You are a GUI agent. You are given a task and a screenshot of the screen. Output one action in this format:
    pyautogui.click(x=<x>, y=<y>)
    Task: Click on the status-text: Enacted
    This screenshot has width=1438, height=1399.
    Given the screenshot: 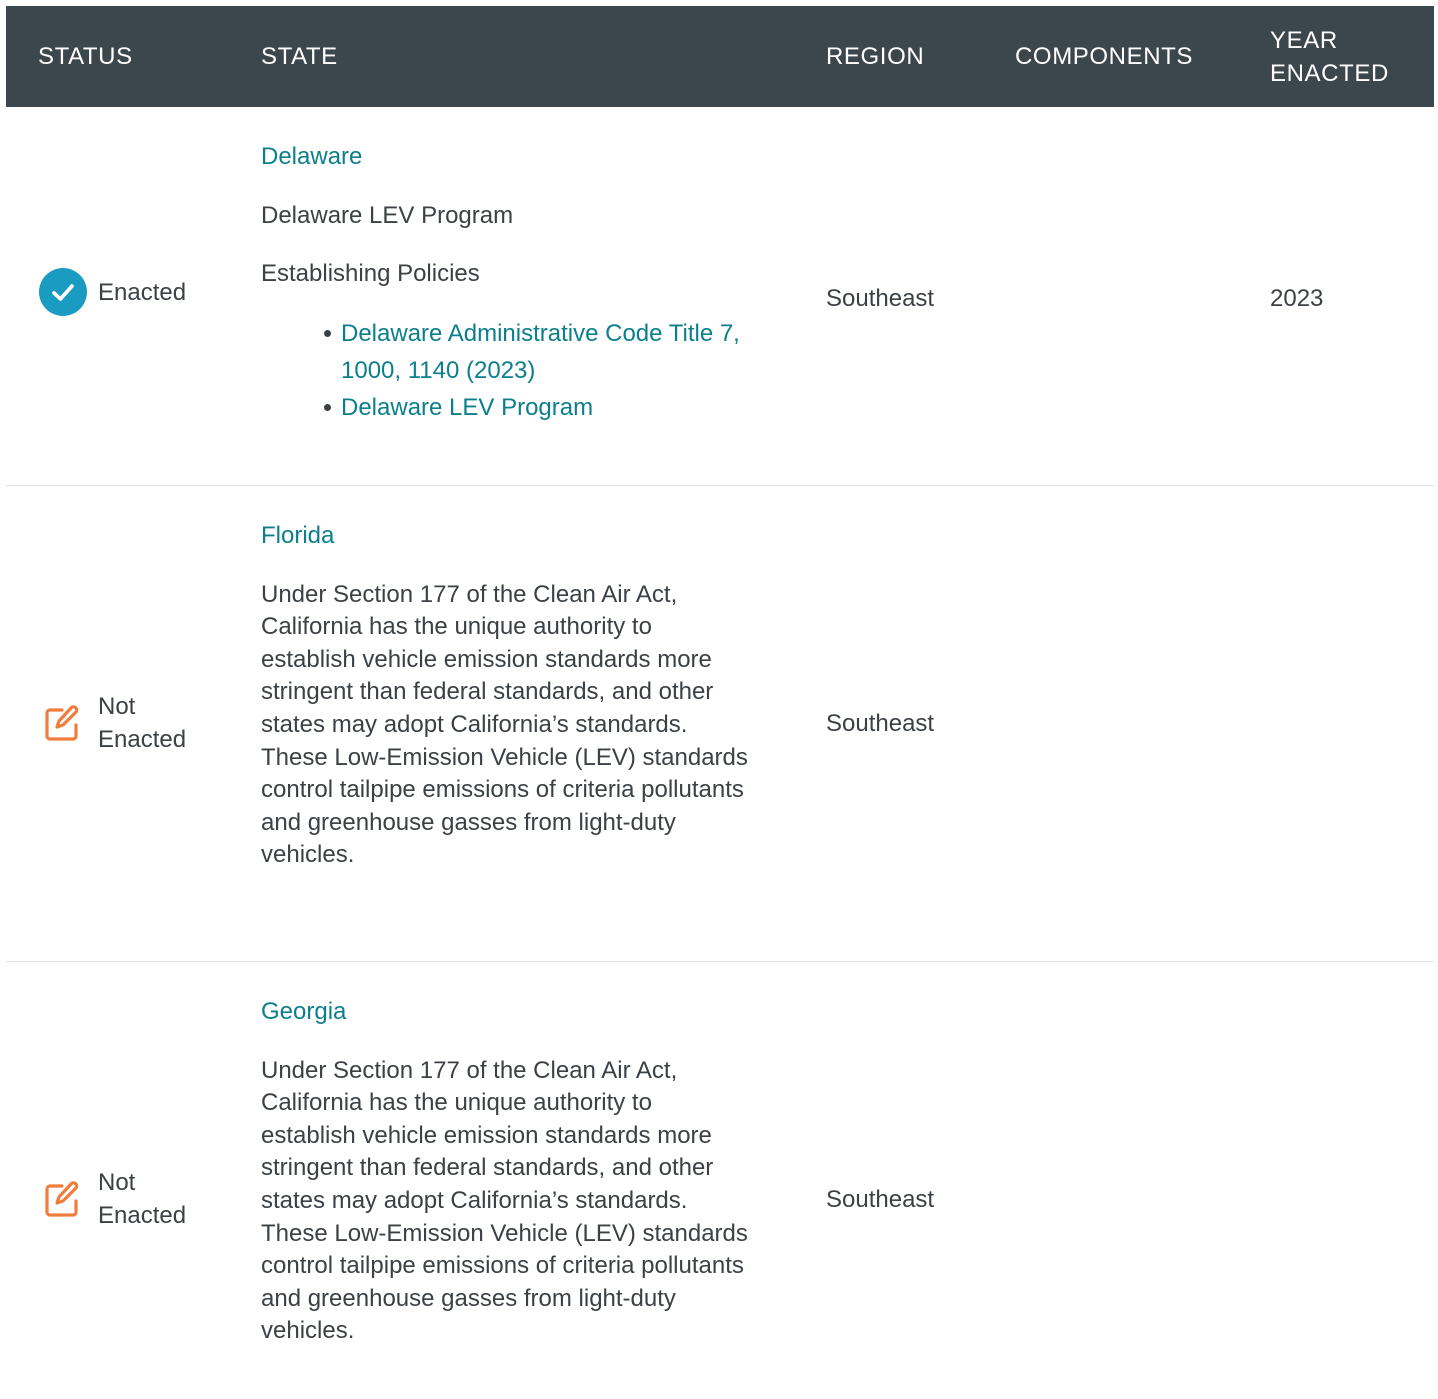 What is the action you would take?
    pyautogui.click(x=142, y=292)
    